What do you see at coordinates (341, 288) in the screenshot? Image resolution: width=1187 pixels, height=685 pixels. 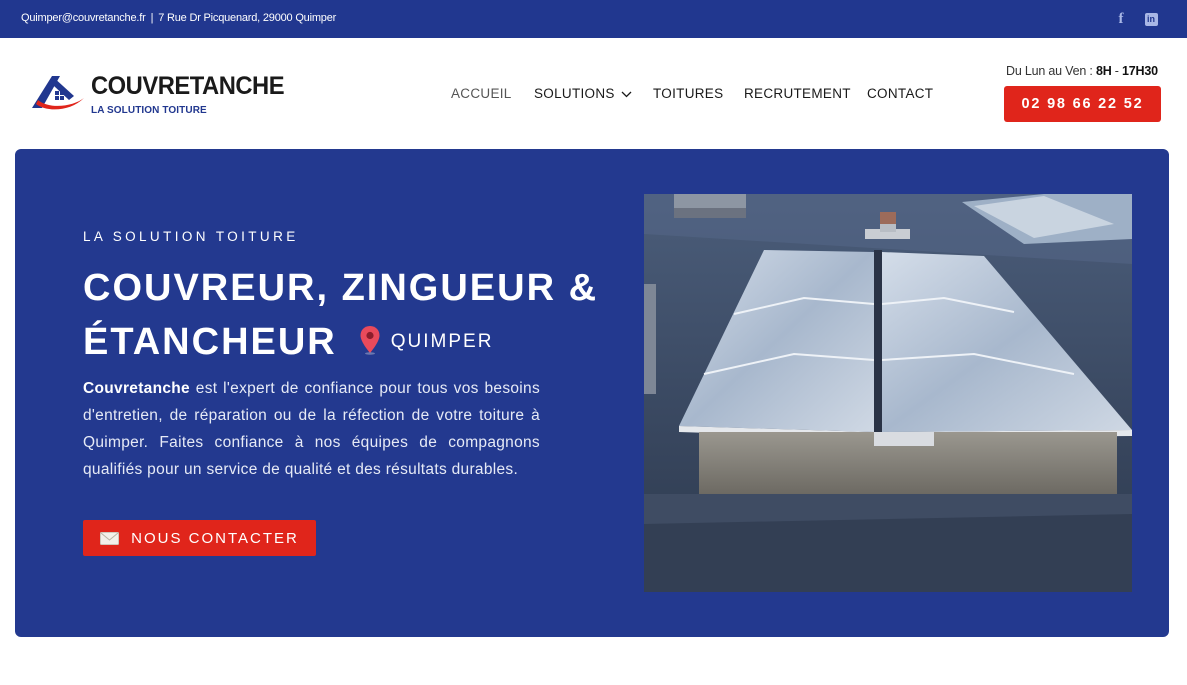 I see `hero-headline-line1: COUVREUR, ZINGUEUR &` at bounding box center [341, 288].